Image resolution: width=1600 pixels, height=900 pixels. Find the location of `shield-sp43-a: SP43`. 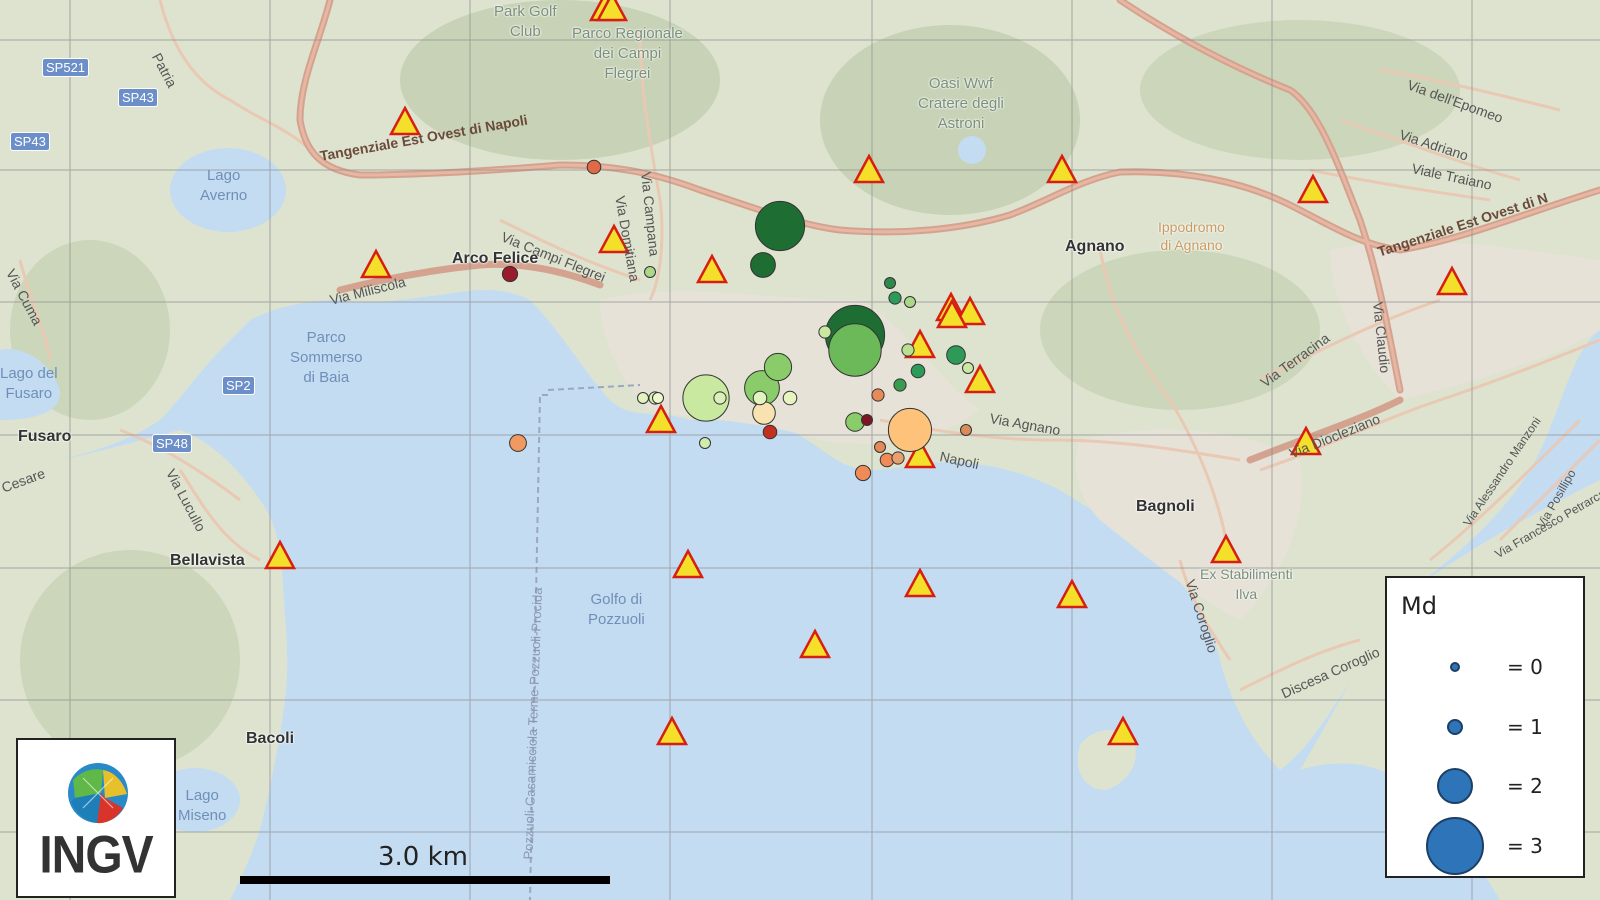

shield-sp43-a: SP43 is located at coordinates (138, 97).